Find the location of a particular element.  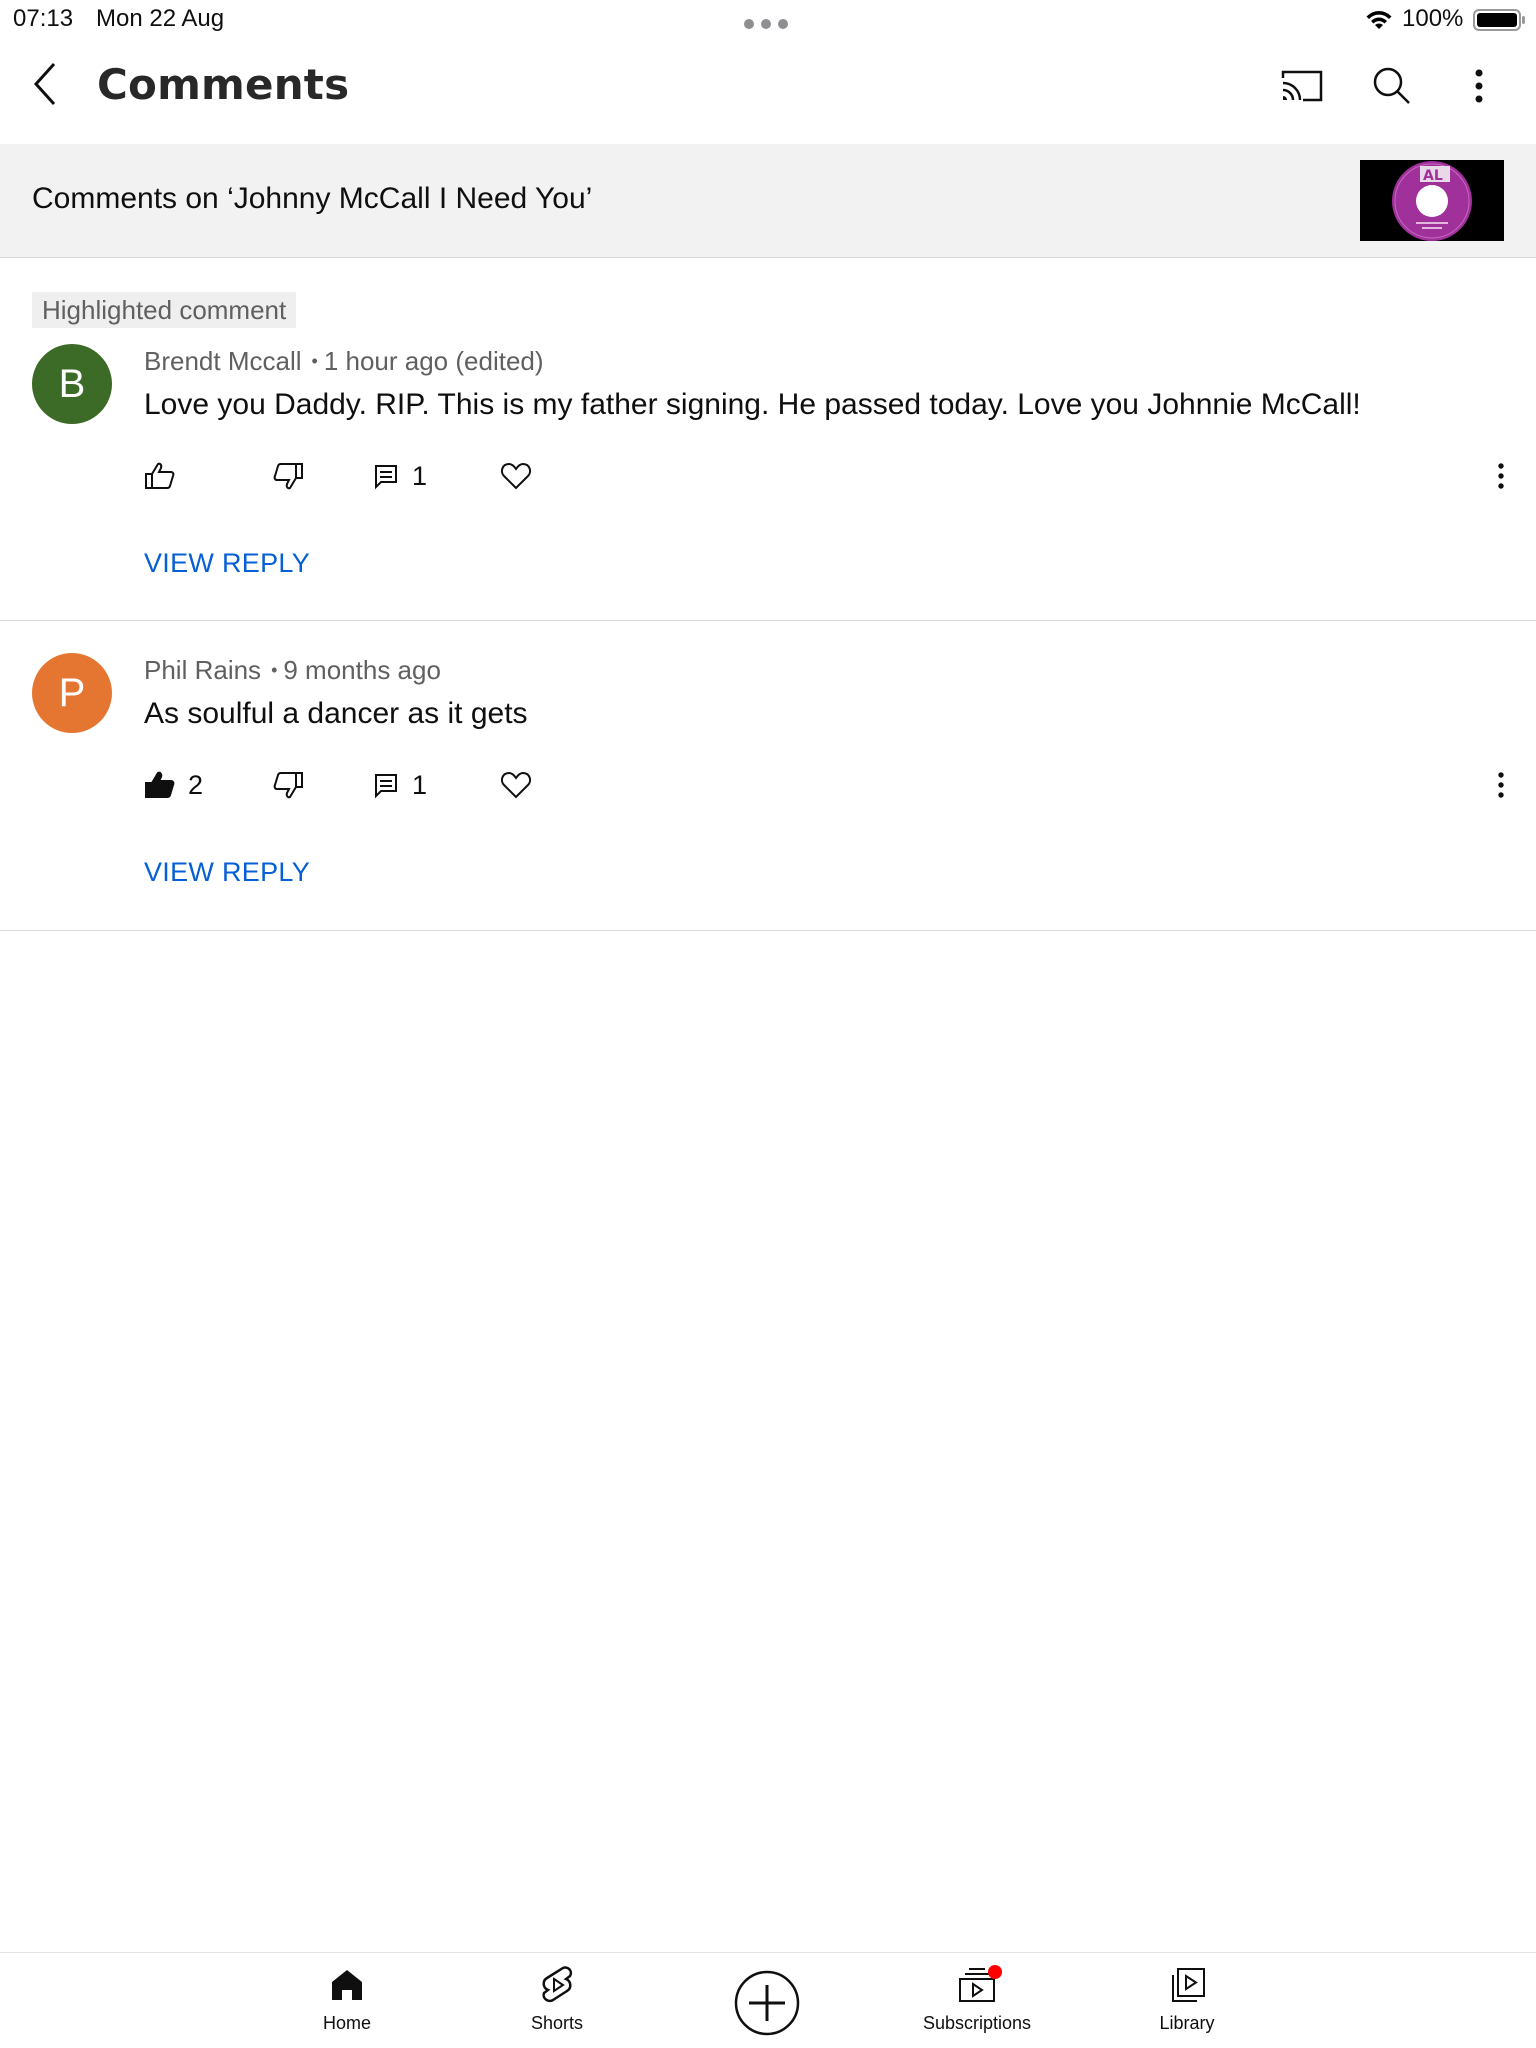

avatar: B is located at coordinates (72, 384).